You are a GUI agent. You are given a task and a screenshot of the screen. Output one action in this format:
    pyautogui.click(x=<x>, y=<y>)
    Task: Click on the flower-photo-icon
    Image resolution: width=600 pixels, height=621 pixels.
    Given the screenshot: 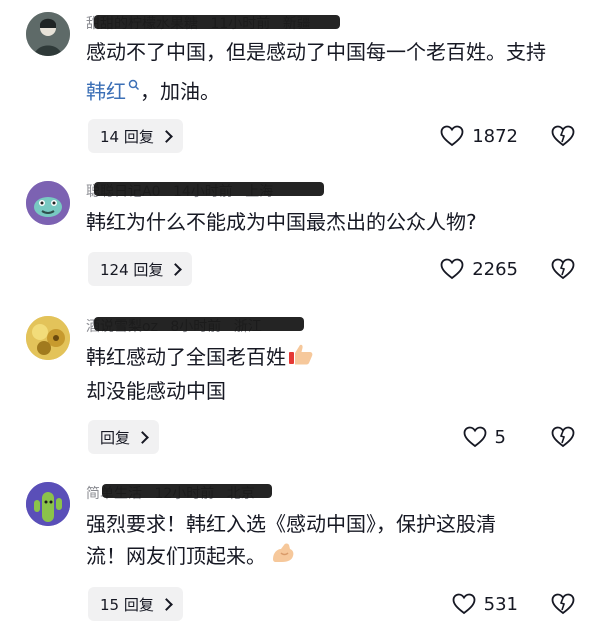 What is the action you would take?
    pyautogui.click(x=48, y=338)
    